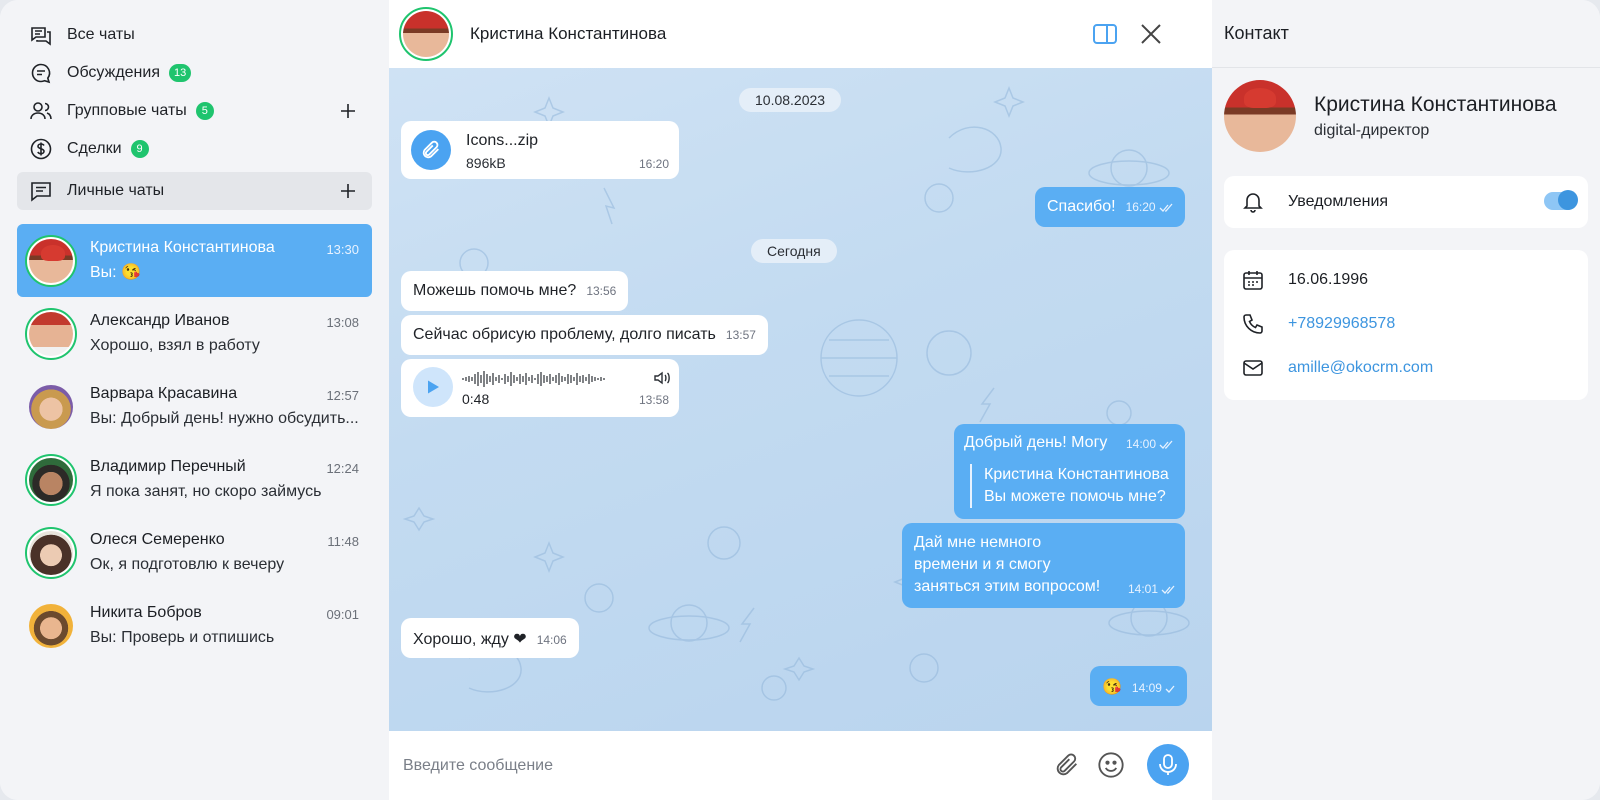 The height and width of the screenshot is (800, 1600). Describe the element at coordinates (194, 35) in the screenshot. I see `nav-all-chats: Все чаты` at that location.